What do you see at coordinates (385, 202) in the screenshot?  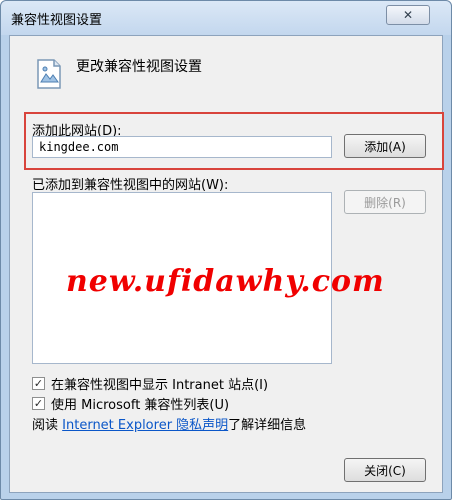 I see `remove-button: 删除(R)` at bounding box center [385, 202].